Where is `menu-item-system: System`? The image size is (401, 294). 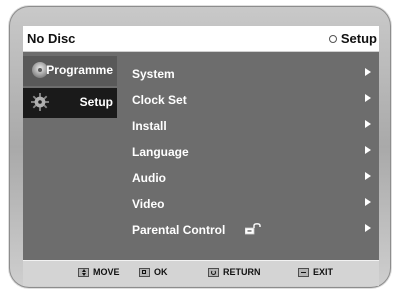
menu-item-system: System is located at coordinates (247, 76).